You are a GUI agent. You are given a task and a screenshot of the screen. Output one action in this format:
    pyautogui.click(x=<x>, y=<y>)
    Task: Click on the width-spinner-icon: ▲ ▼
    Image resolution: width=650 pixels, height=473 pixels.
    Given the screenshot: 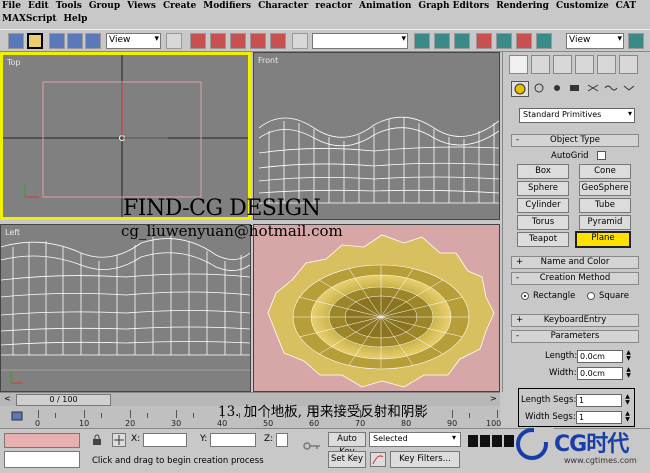 What is the action you would take?
    pyautogui.click(x=628, y=373)
    